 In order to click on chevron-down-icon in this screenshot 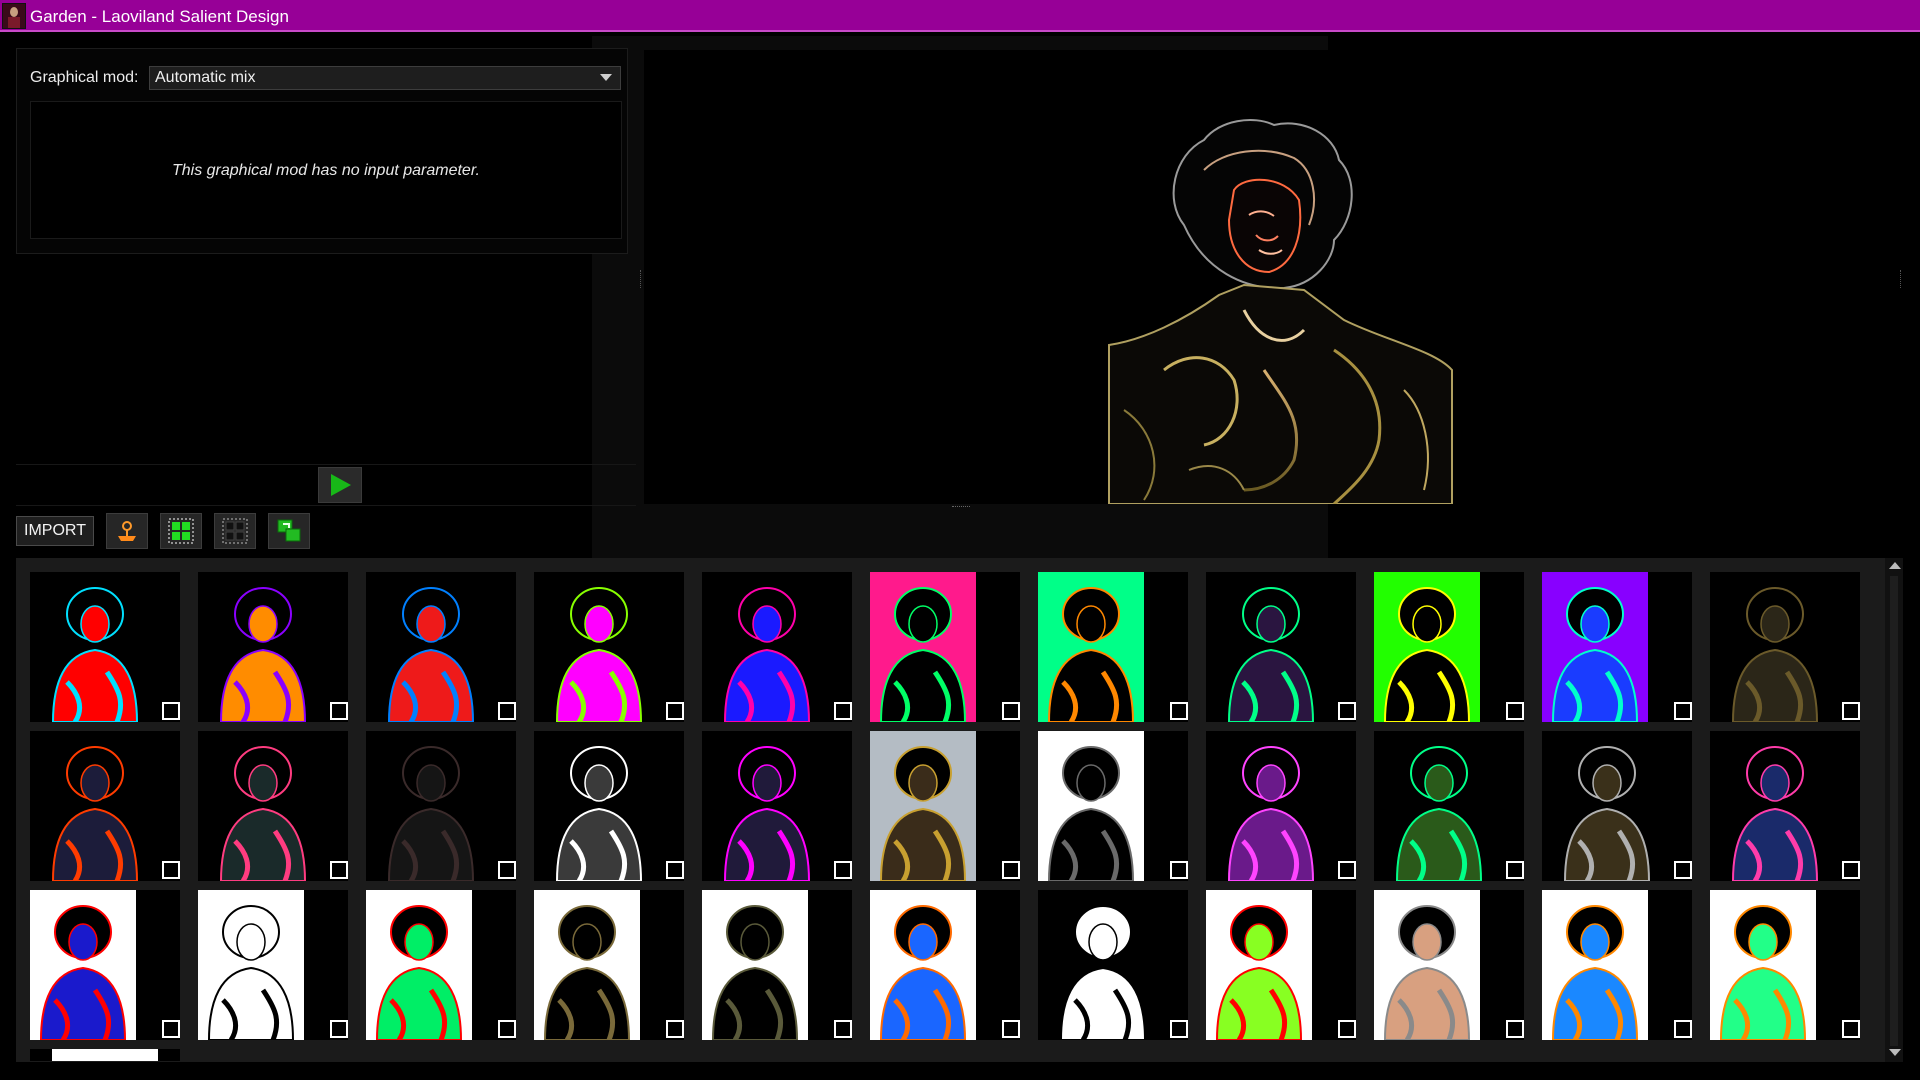, I will do `click(606, 77)`.